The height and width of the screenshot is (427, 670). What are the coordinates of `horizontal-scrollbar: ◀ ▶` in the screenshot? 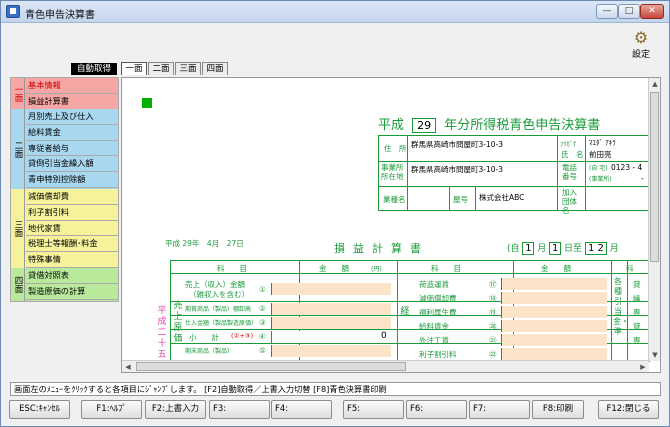 It's located at (385, 366).